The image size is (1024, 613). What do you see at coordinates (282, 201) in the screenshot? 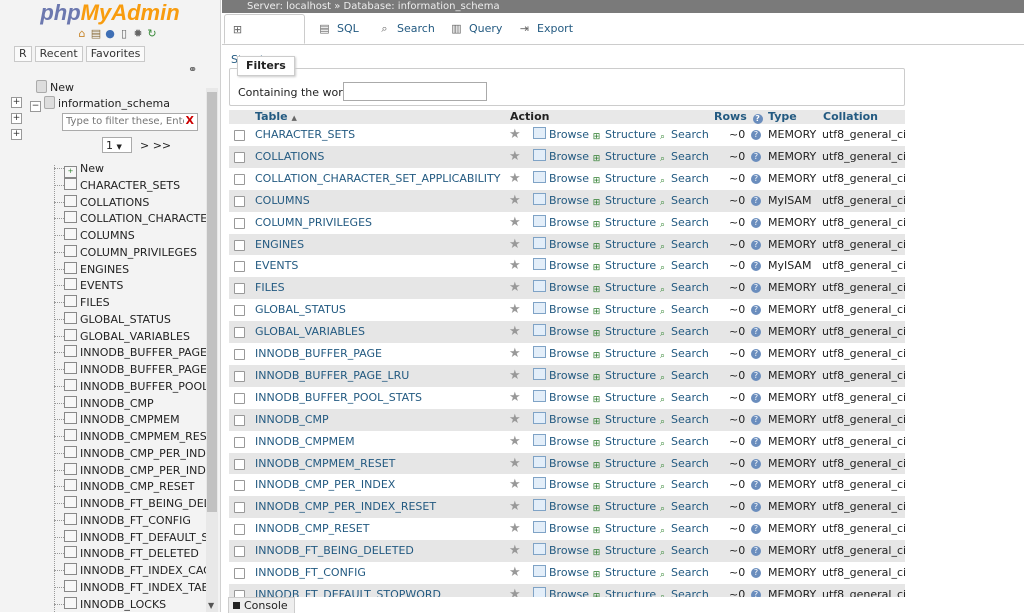
I see `table-name-link: COLUMNS` at bounding box center [282, 201].